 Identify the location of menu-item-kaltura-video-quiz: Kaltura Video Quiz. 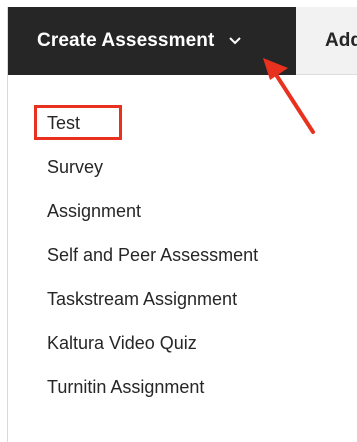
(178, 343).